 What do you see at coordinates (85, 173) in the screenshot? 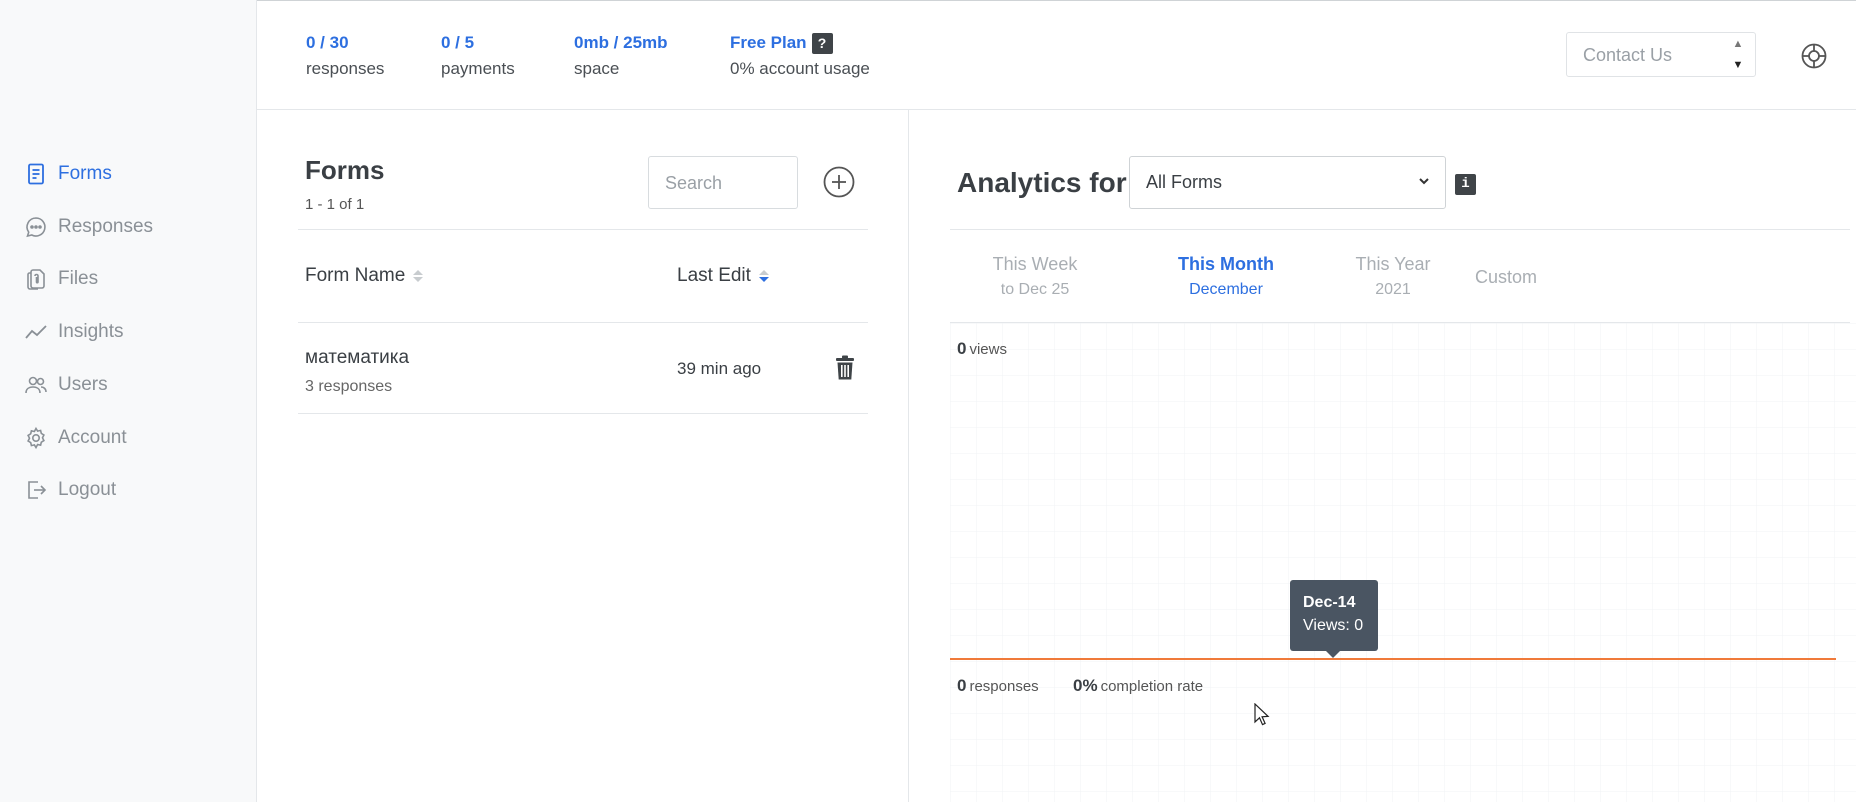
I see `sidebar-item-label: Forms` at bounding box center [85, 173].